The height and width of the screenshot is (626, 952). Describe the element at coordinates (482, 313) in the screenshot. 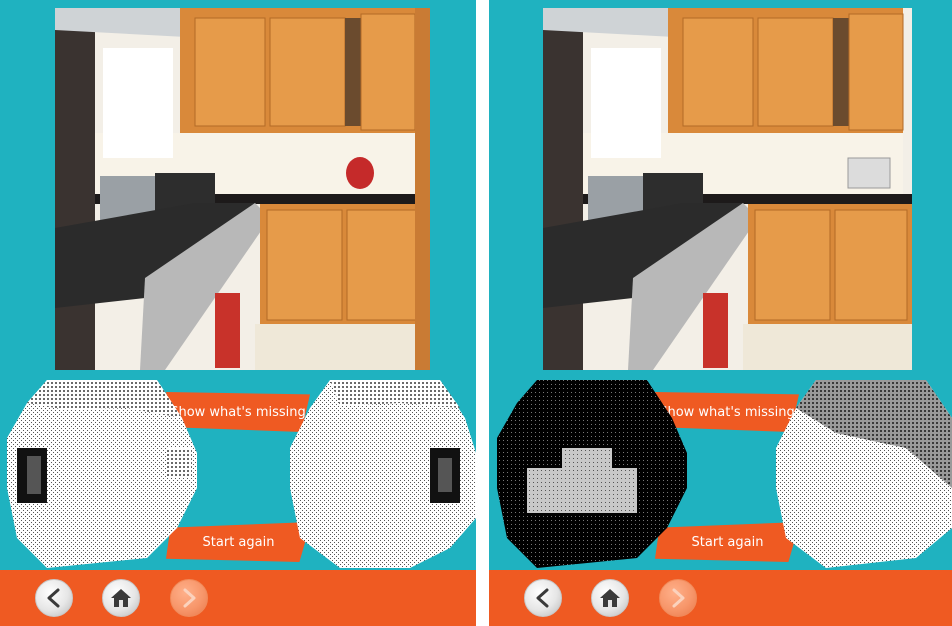

I see `panel-divider` at that location.